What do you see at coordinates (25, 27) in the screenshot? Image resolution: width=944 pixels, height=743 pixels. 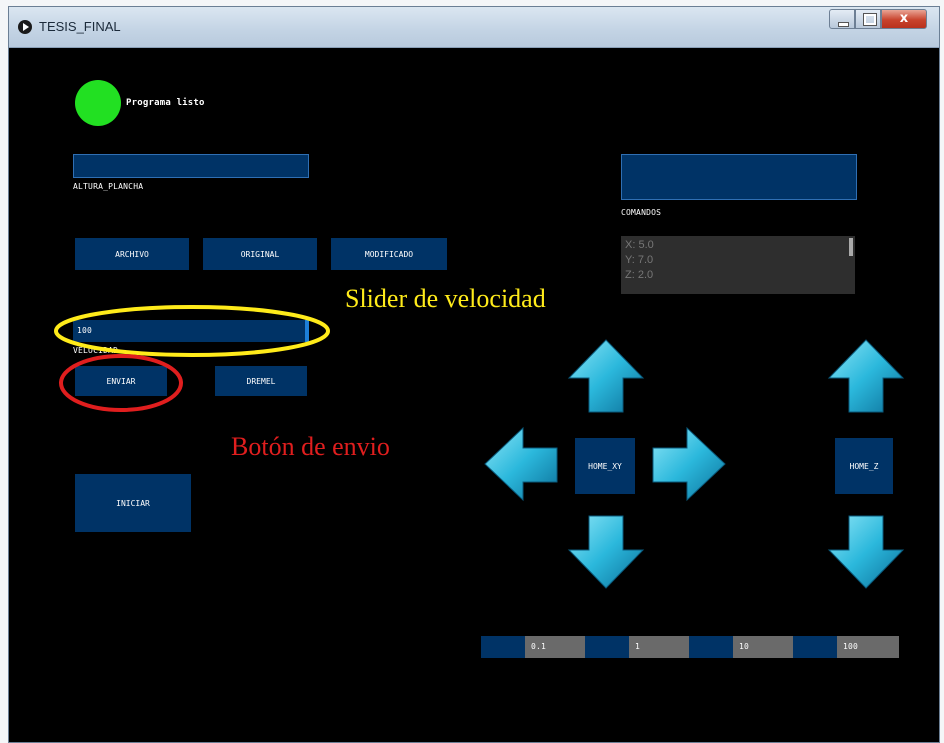 I see `app-icon` at bounding box center [25, 27].